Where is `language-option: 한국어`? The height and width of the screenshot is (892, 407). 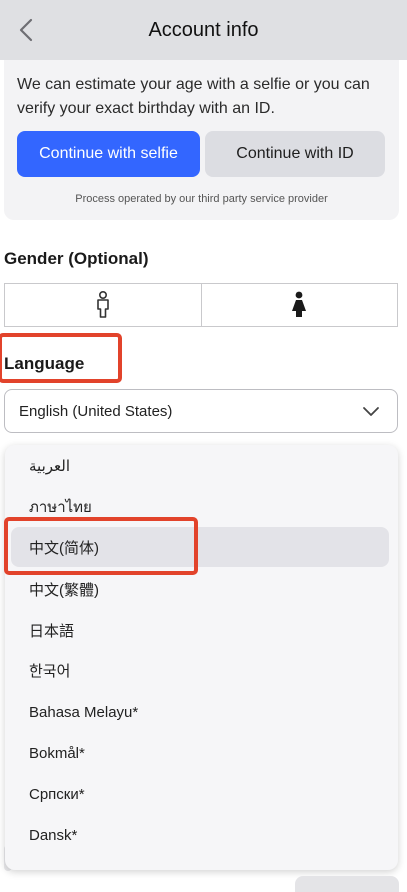
language-option: 한국어 is located at coordinates (200, 670).